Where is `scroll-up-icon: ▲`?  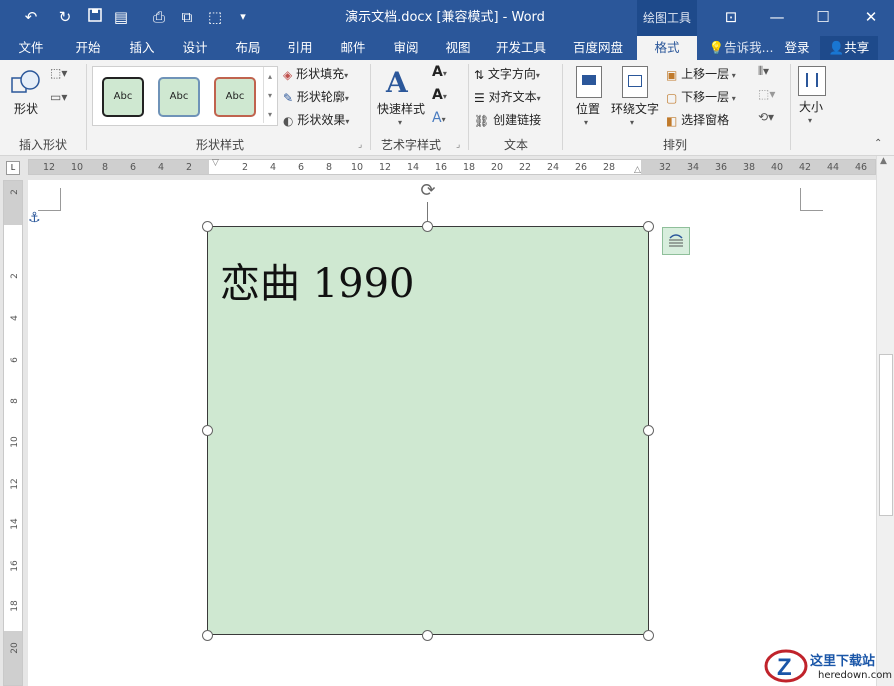
scroll-up-icon: ▲ is located at coordinates (883, 161).